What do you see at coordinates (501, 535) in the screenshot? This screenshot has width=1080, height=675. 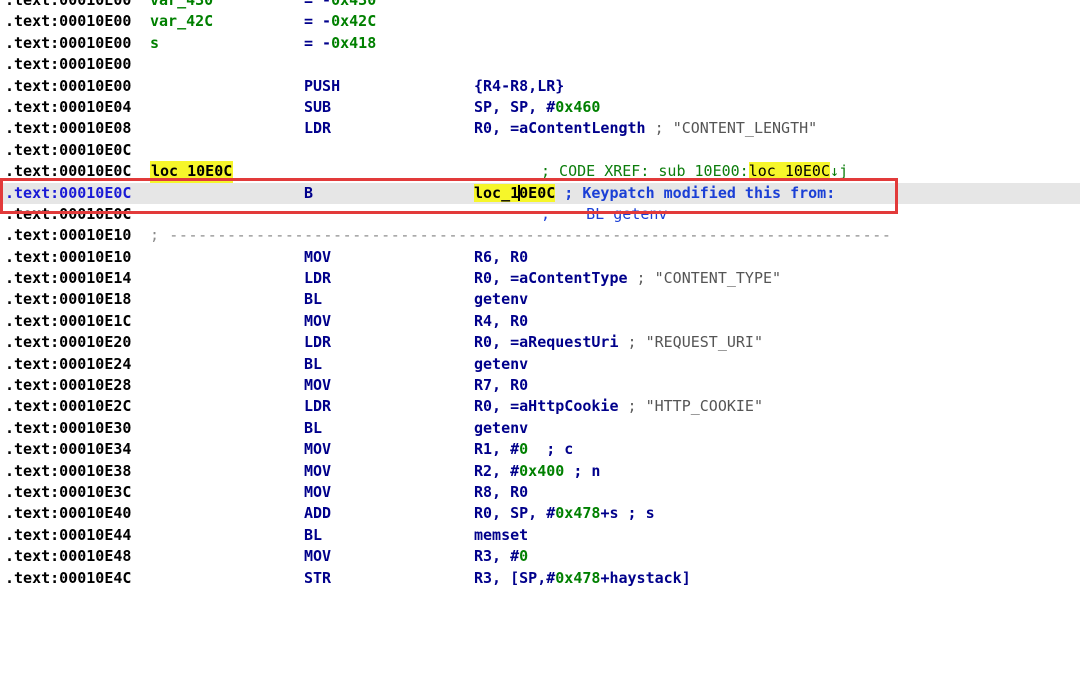 I see `call-target: memset` at bounding box center [501, 535].